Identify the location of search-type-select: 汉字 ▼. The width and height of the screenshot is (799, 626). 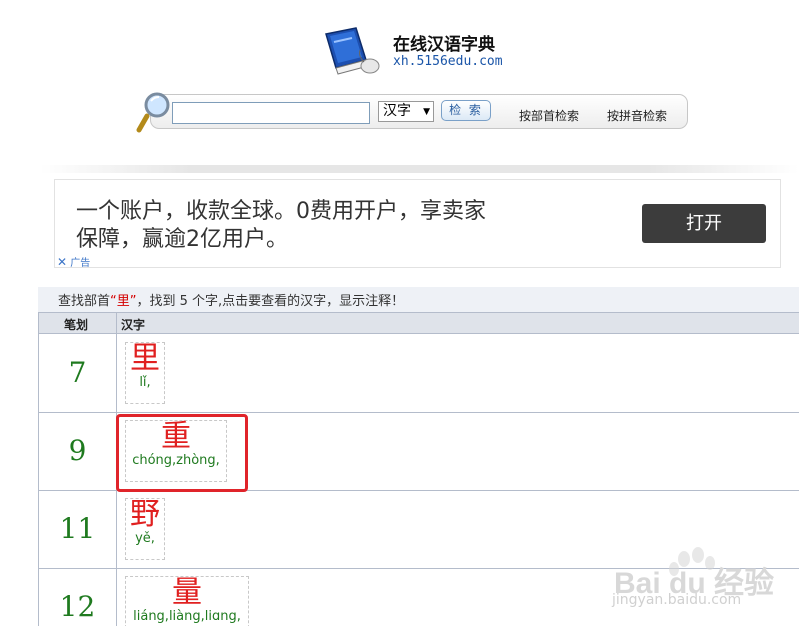
(406, 111).